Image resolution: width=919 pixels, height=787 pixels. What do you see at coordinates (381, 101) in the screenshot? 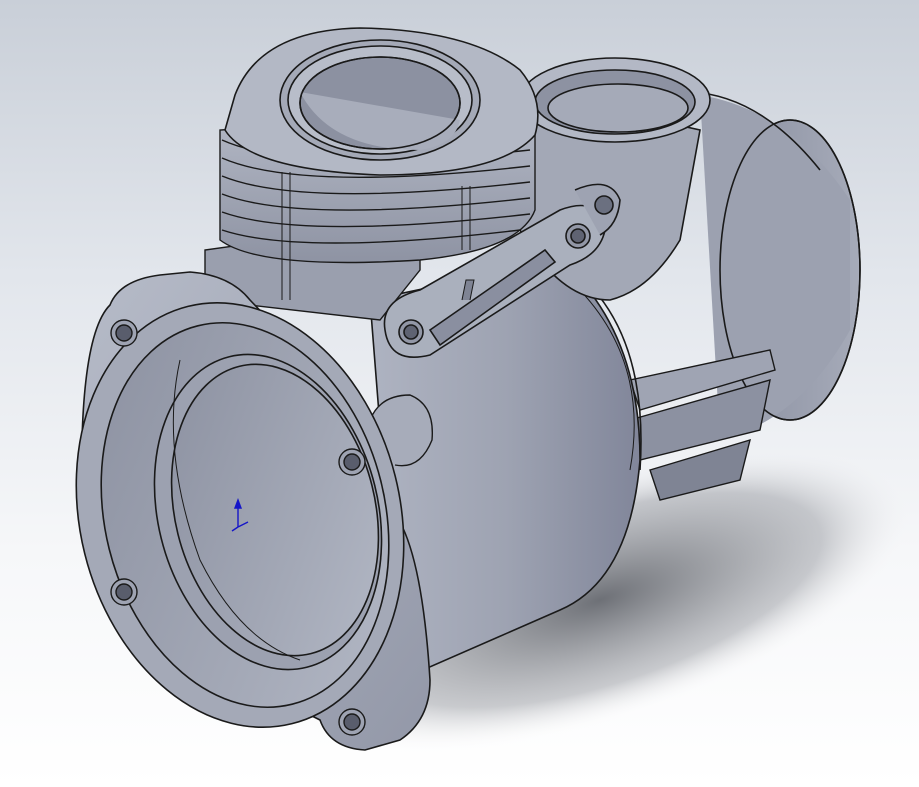
I see `cylinder-head` at bounding box center [381, 101].